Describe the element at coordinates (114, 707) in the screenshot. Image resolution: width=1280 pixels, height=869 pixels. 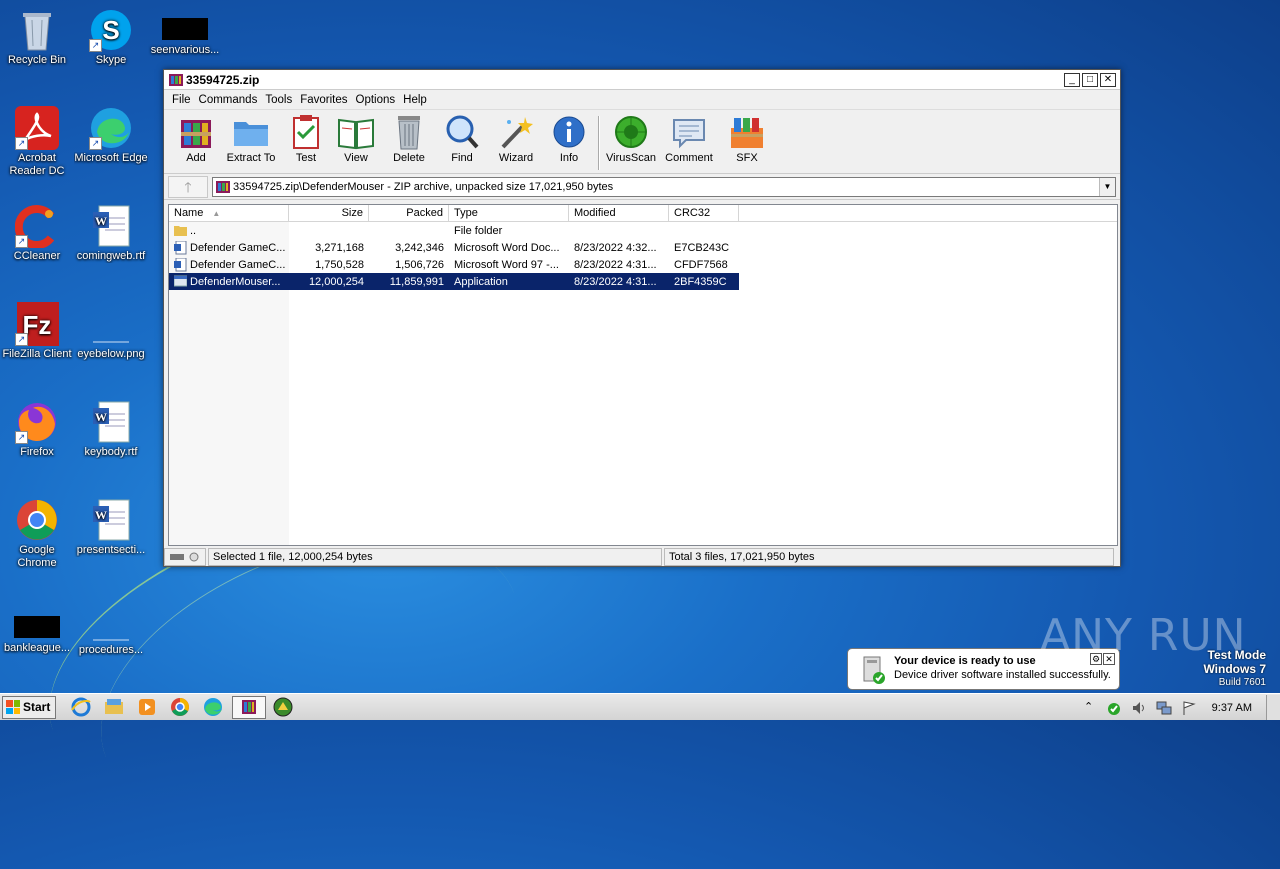
I see `explorer-icon` at that location.